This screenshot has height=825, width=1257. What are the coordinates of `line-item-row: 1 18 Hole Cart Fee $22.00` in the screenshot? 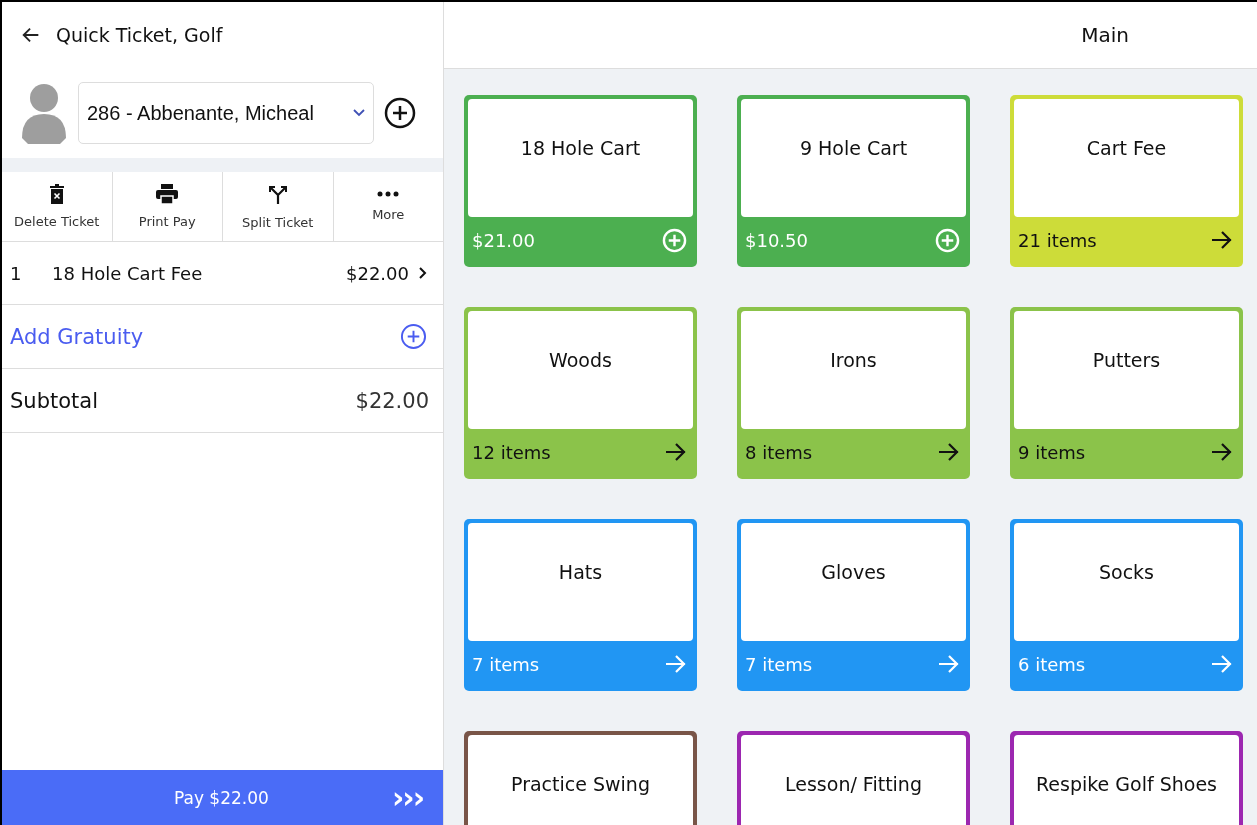 It's located at (222, 273).